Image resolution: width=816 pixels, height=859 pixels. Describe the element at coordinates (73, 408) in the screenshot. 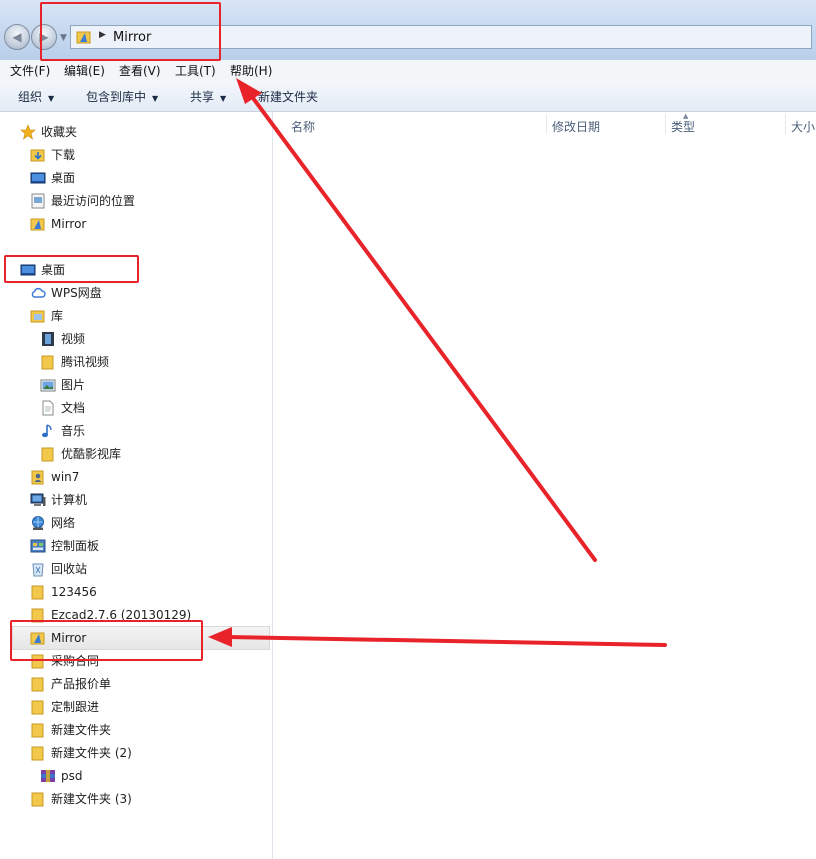

I see `nav-label: 文档` at that location.